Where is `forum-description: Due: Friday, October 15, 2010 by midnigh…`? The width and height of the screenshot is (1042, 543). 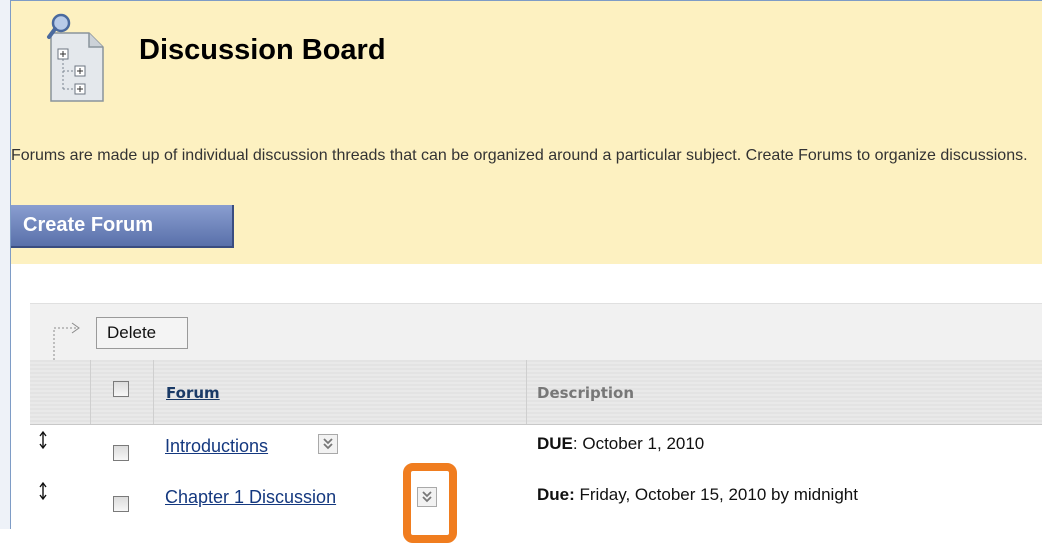
forum-description: Due: Friday, October 15, 2010 by midnigh… is located at coordinates (697, 495).